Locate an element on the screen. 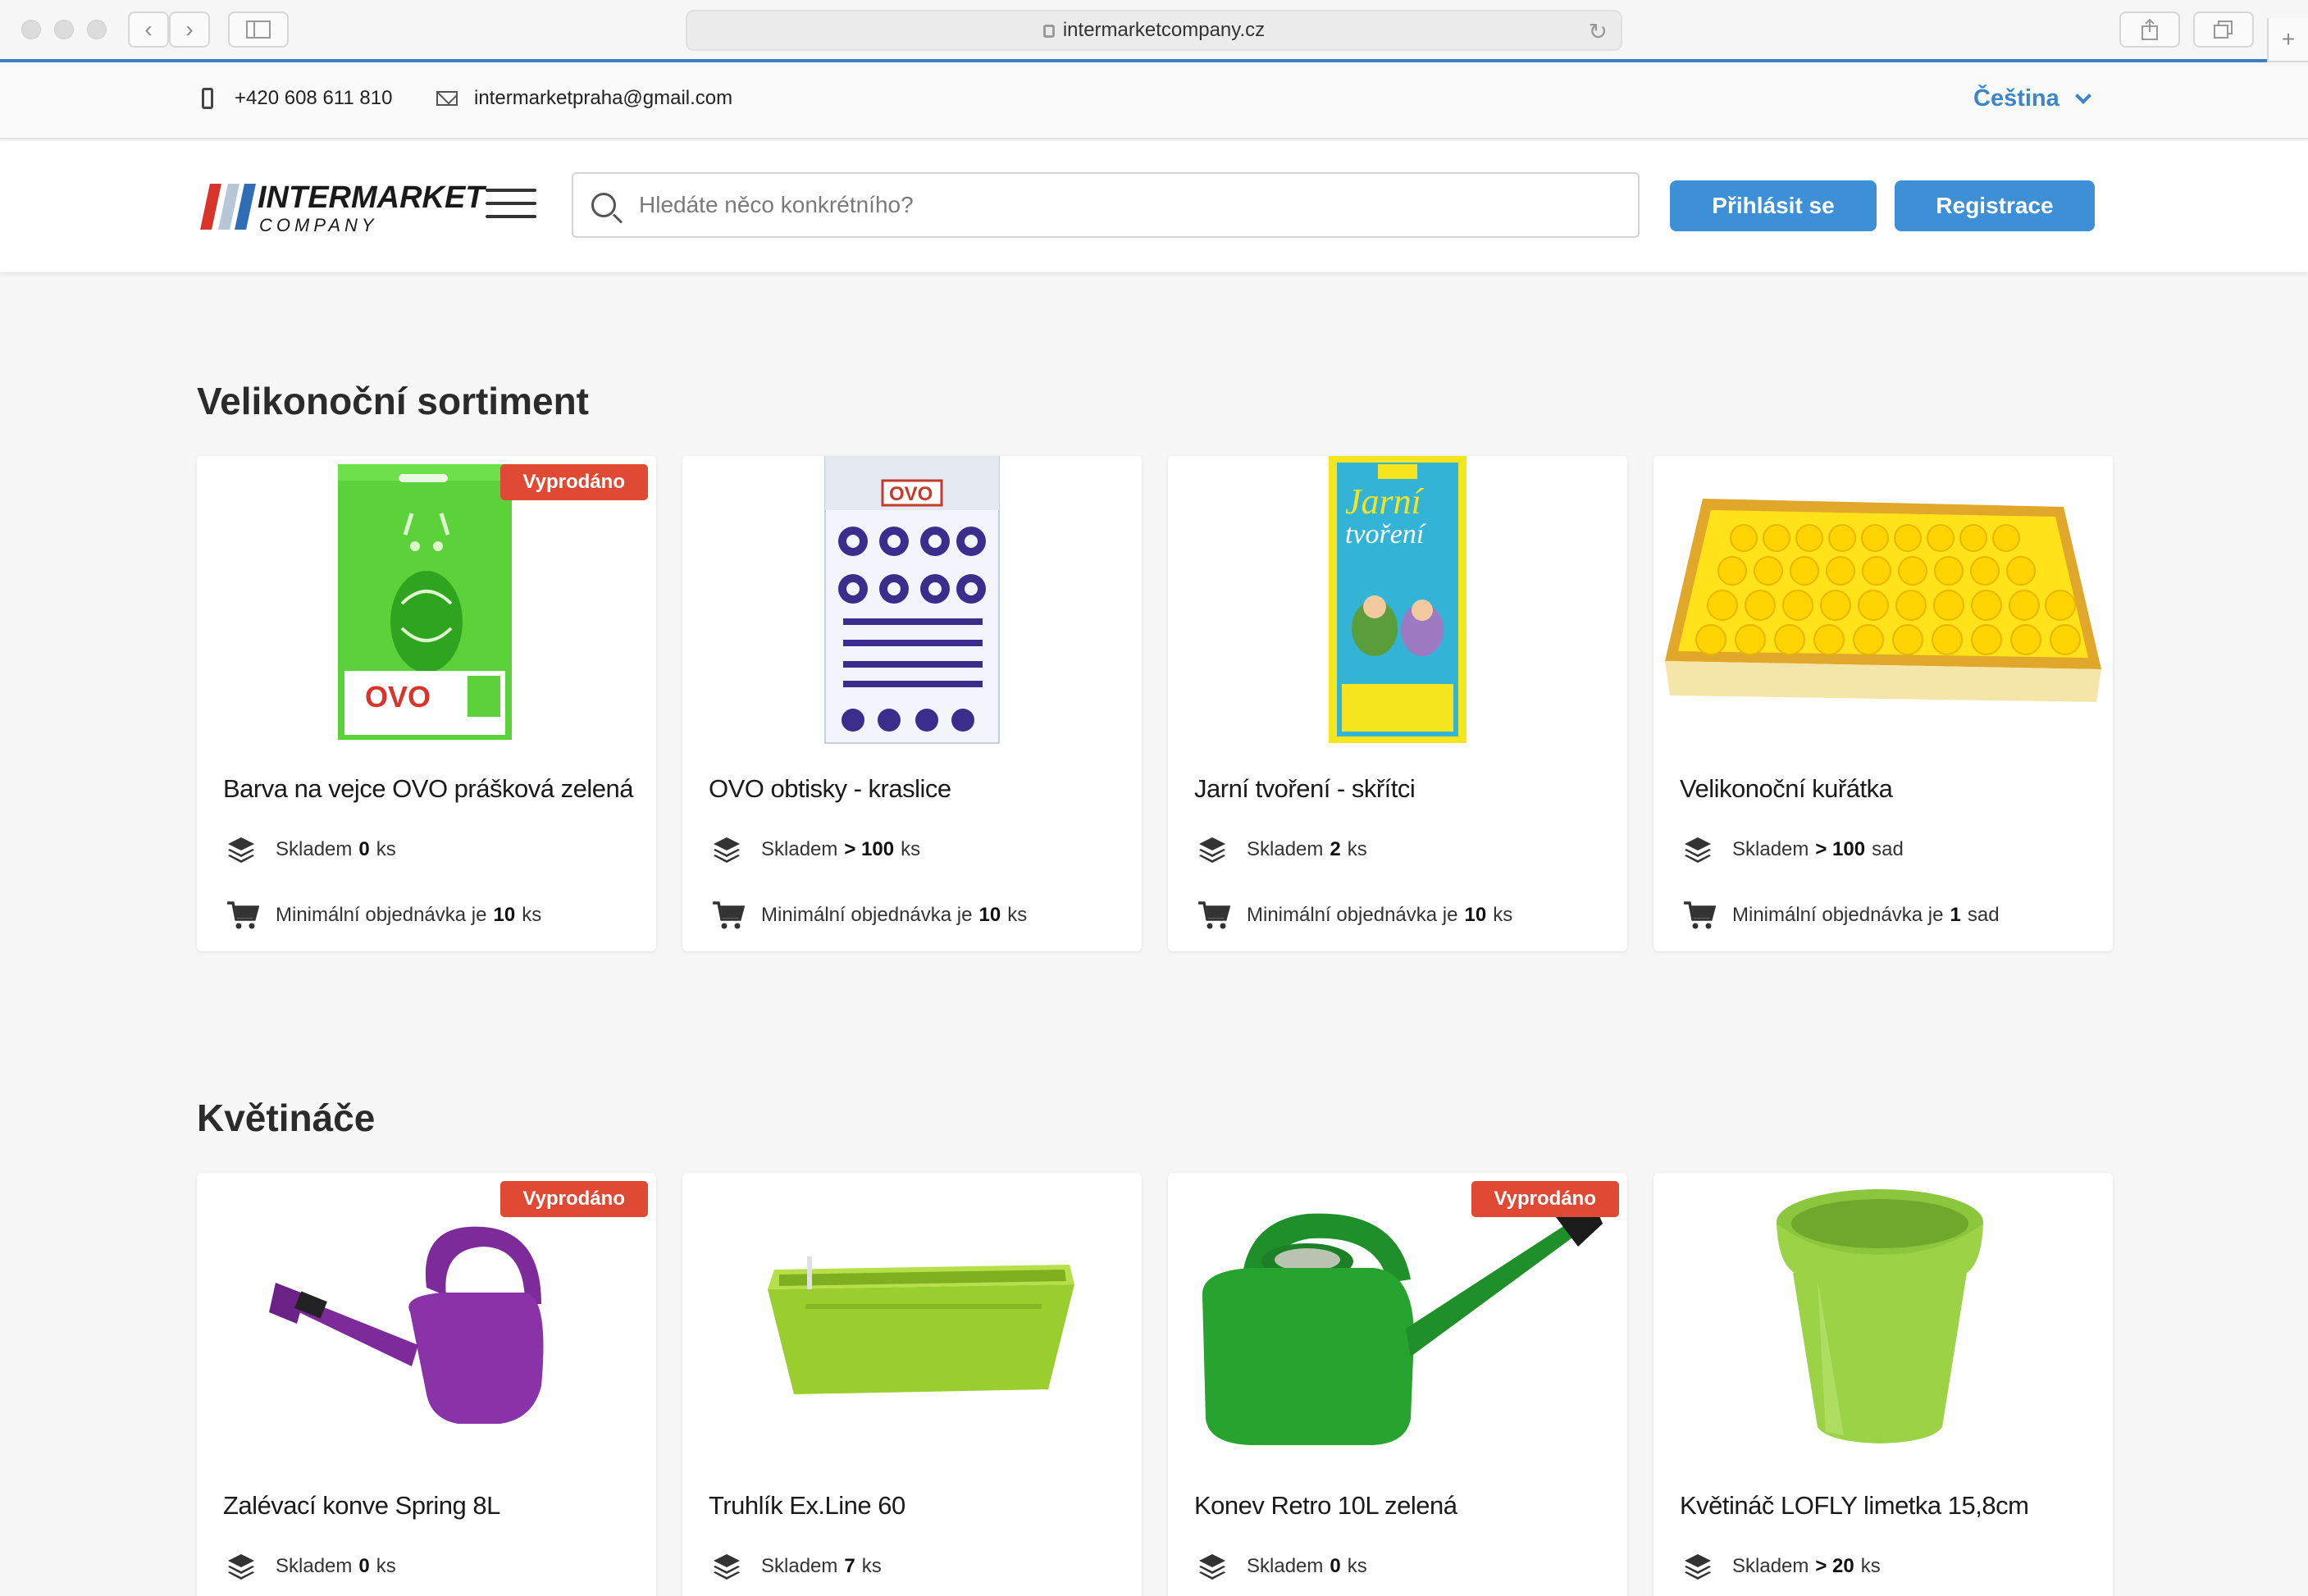  menu-button is located at coordinates (511, 205).